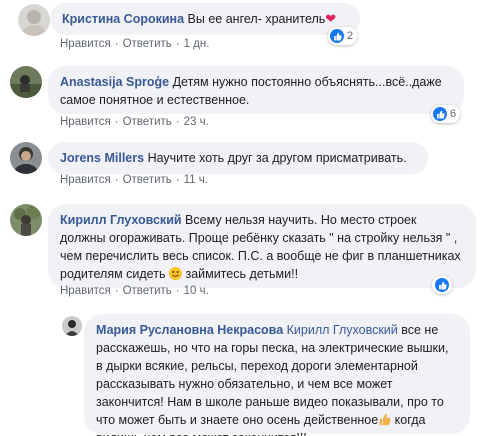  I want to click on comment-actions: Нравится · Ответить · 1 дн., so click(135, 44).